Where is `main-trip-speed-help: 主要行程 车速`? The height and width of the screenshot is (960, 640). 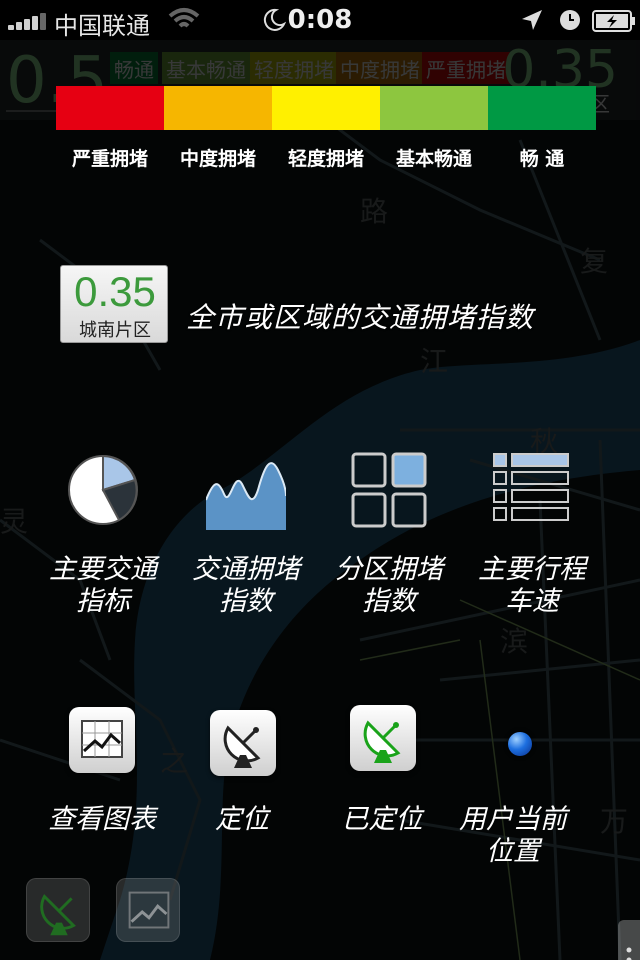 main-trip-speed-help: 主要行程 车速 is located at coordinates (532, 534).